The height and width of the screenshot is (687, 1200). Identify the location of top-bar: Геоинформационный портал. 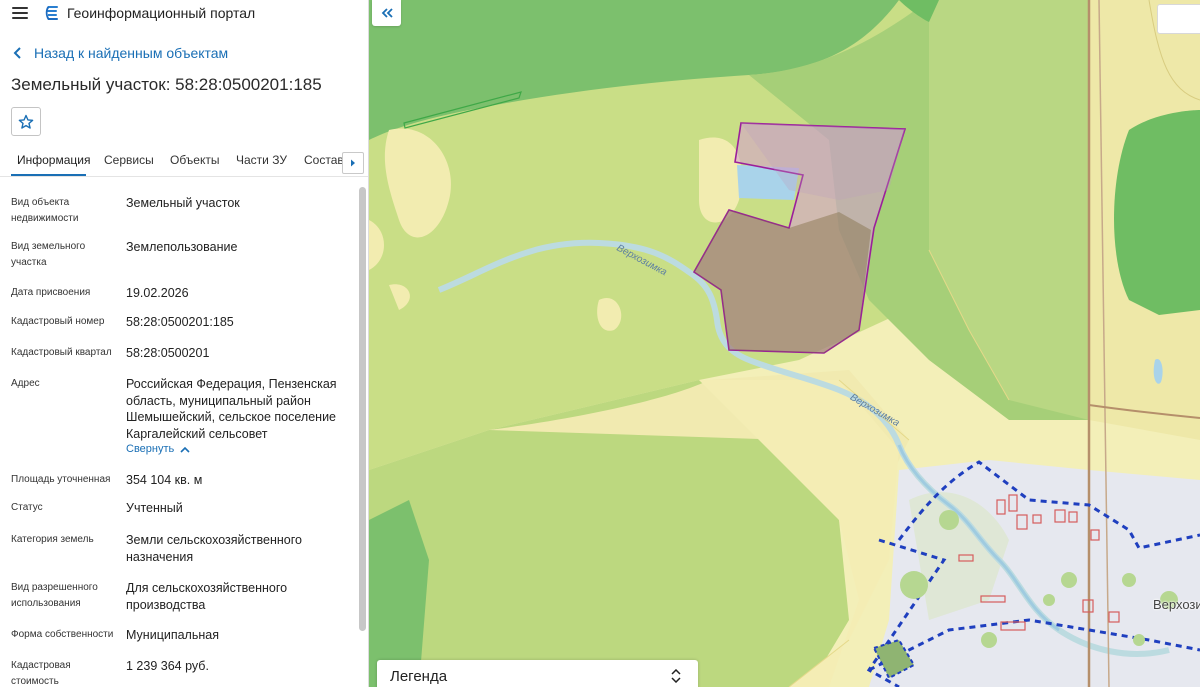
(184, 13).